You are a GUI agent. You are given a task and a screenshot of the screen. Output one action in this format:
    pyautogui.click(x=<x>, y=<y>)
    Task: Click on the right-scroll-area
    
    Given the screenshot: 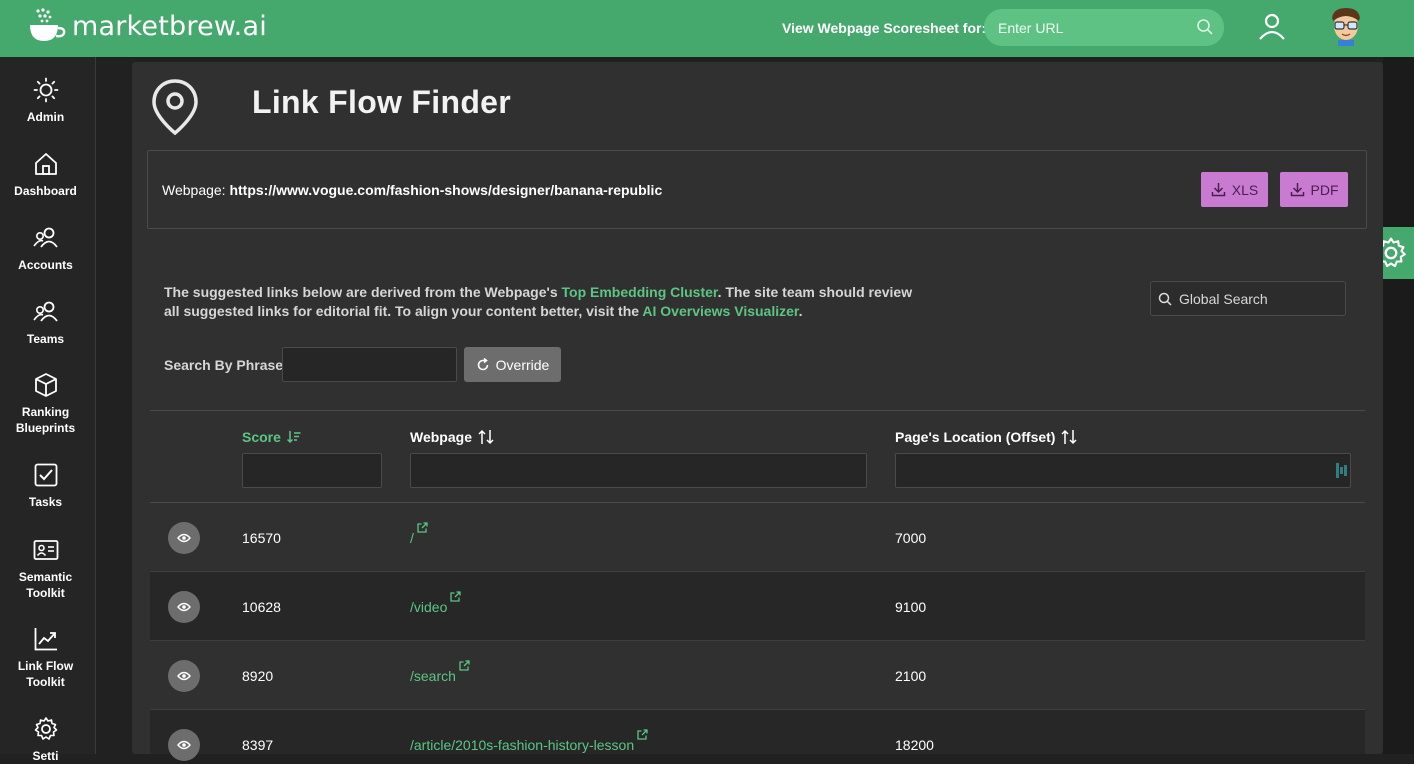 What is the action you would take?
    pyautogui.click(x=1398, y=405)
    